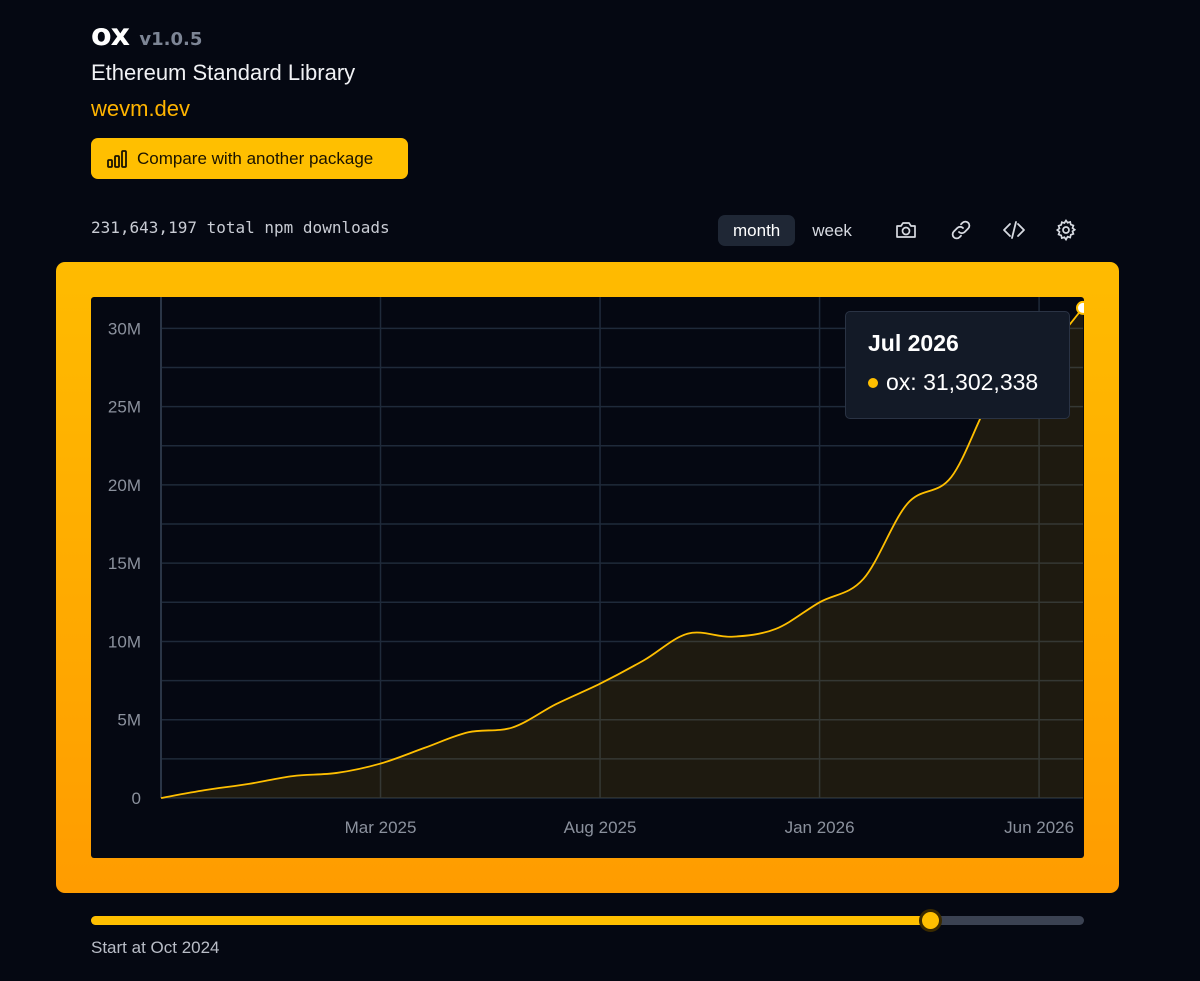  Describe the element at coordinates (255, 158) in the screenshot. I see `compare-button-label: Compare with another package` at that location.